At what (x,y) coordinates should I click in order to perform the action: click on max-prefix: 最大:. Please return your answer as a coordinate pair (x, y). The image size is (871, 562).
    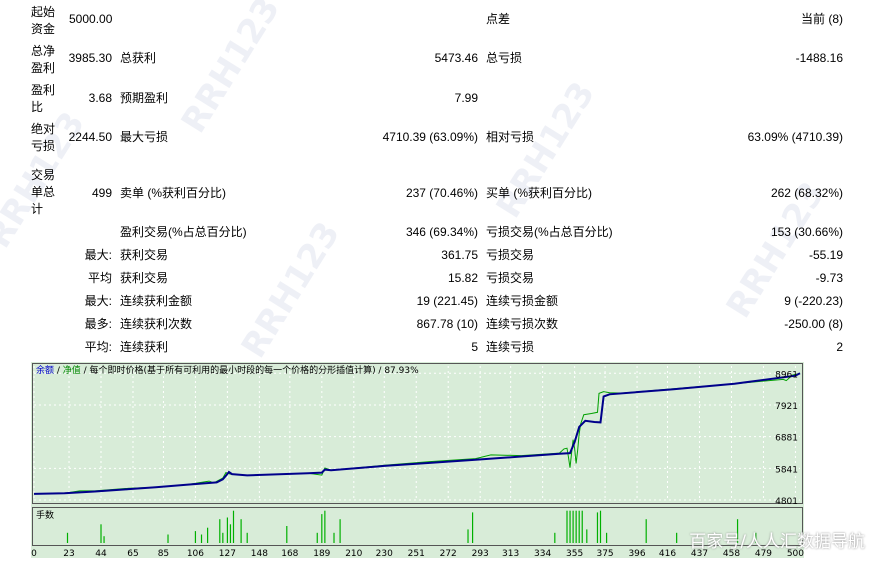
    Looking at the image, I should click on (98, 255).